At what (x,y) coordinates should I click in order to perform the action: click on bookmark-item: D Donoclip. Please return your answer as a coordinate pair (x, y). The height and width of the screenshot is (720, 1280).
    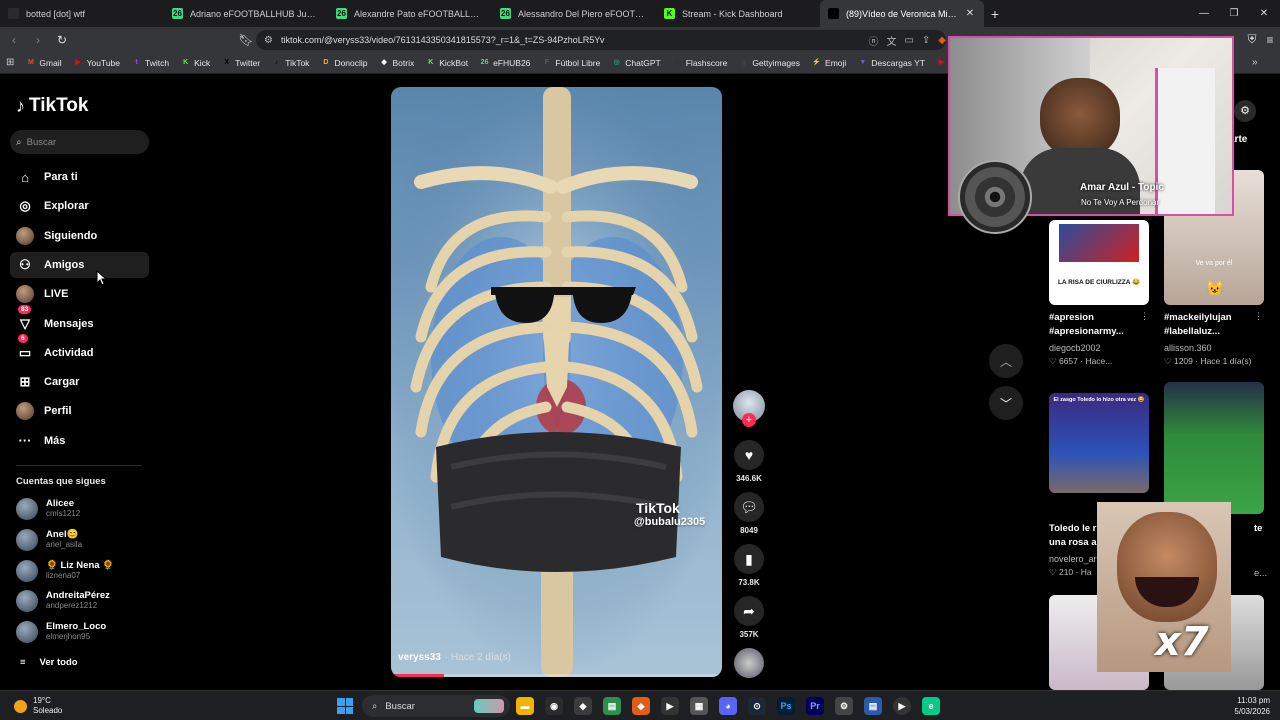
    Looking at the image, I should click on (344, 63).